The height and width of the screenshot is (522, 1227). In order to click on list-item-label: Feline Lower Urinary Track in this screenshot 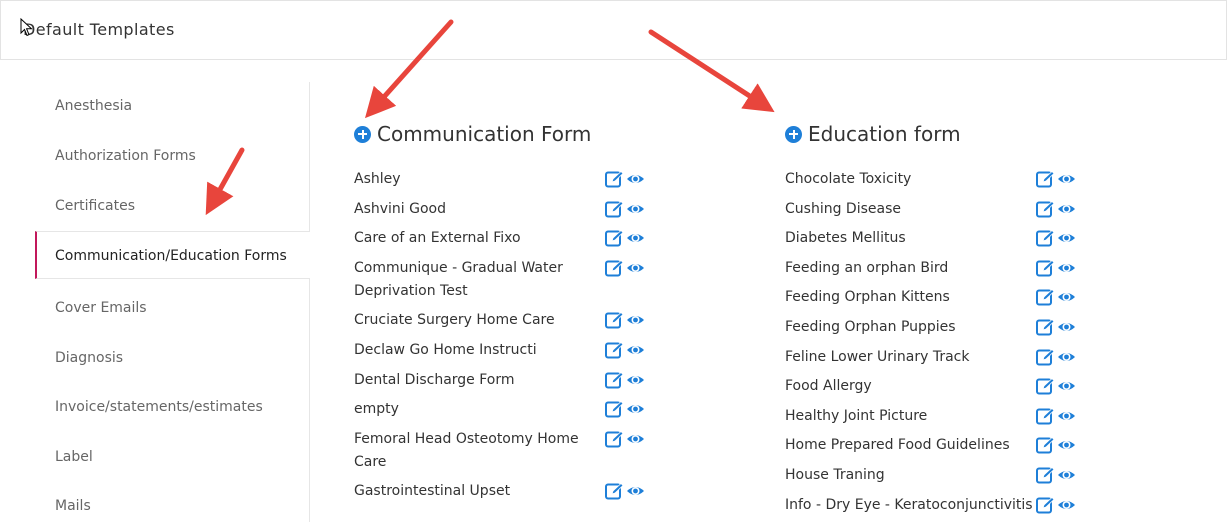, I will do `click(877, 357)`.